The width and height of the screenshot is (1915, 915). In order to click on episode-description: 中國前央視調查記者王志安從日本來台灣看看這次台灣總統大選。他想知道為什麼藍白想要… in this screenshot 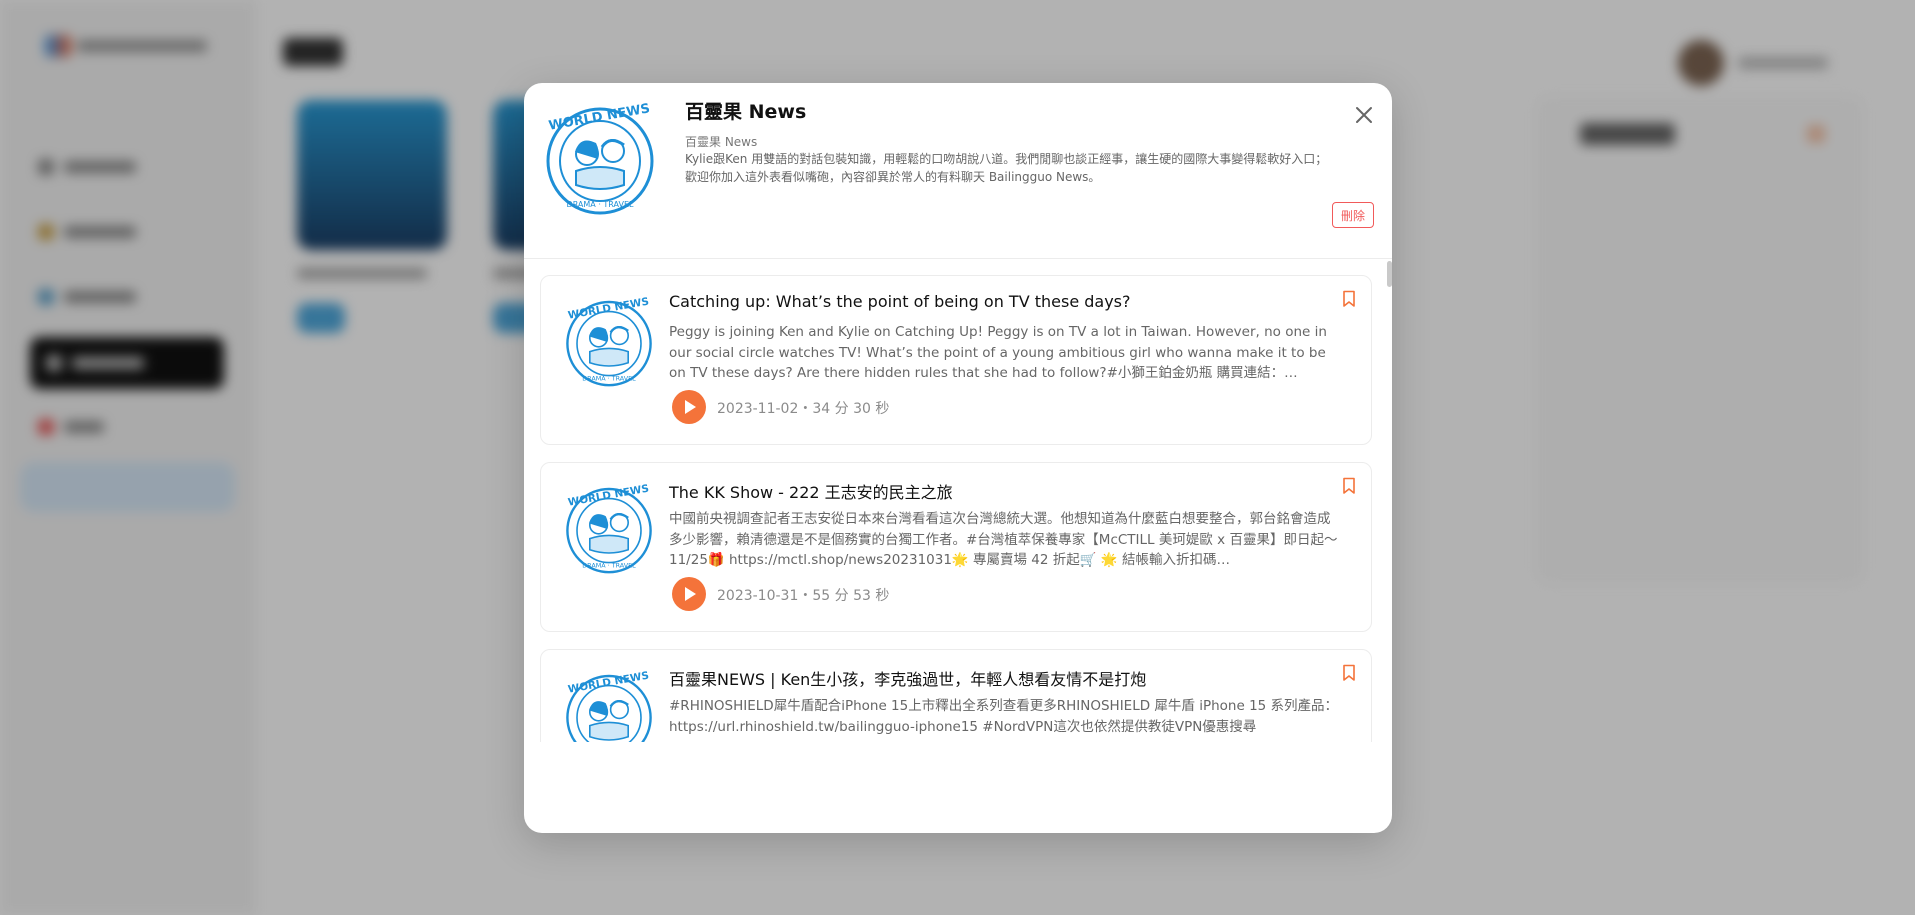, I will do `click(1003, 539)`.